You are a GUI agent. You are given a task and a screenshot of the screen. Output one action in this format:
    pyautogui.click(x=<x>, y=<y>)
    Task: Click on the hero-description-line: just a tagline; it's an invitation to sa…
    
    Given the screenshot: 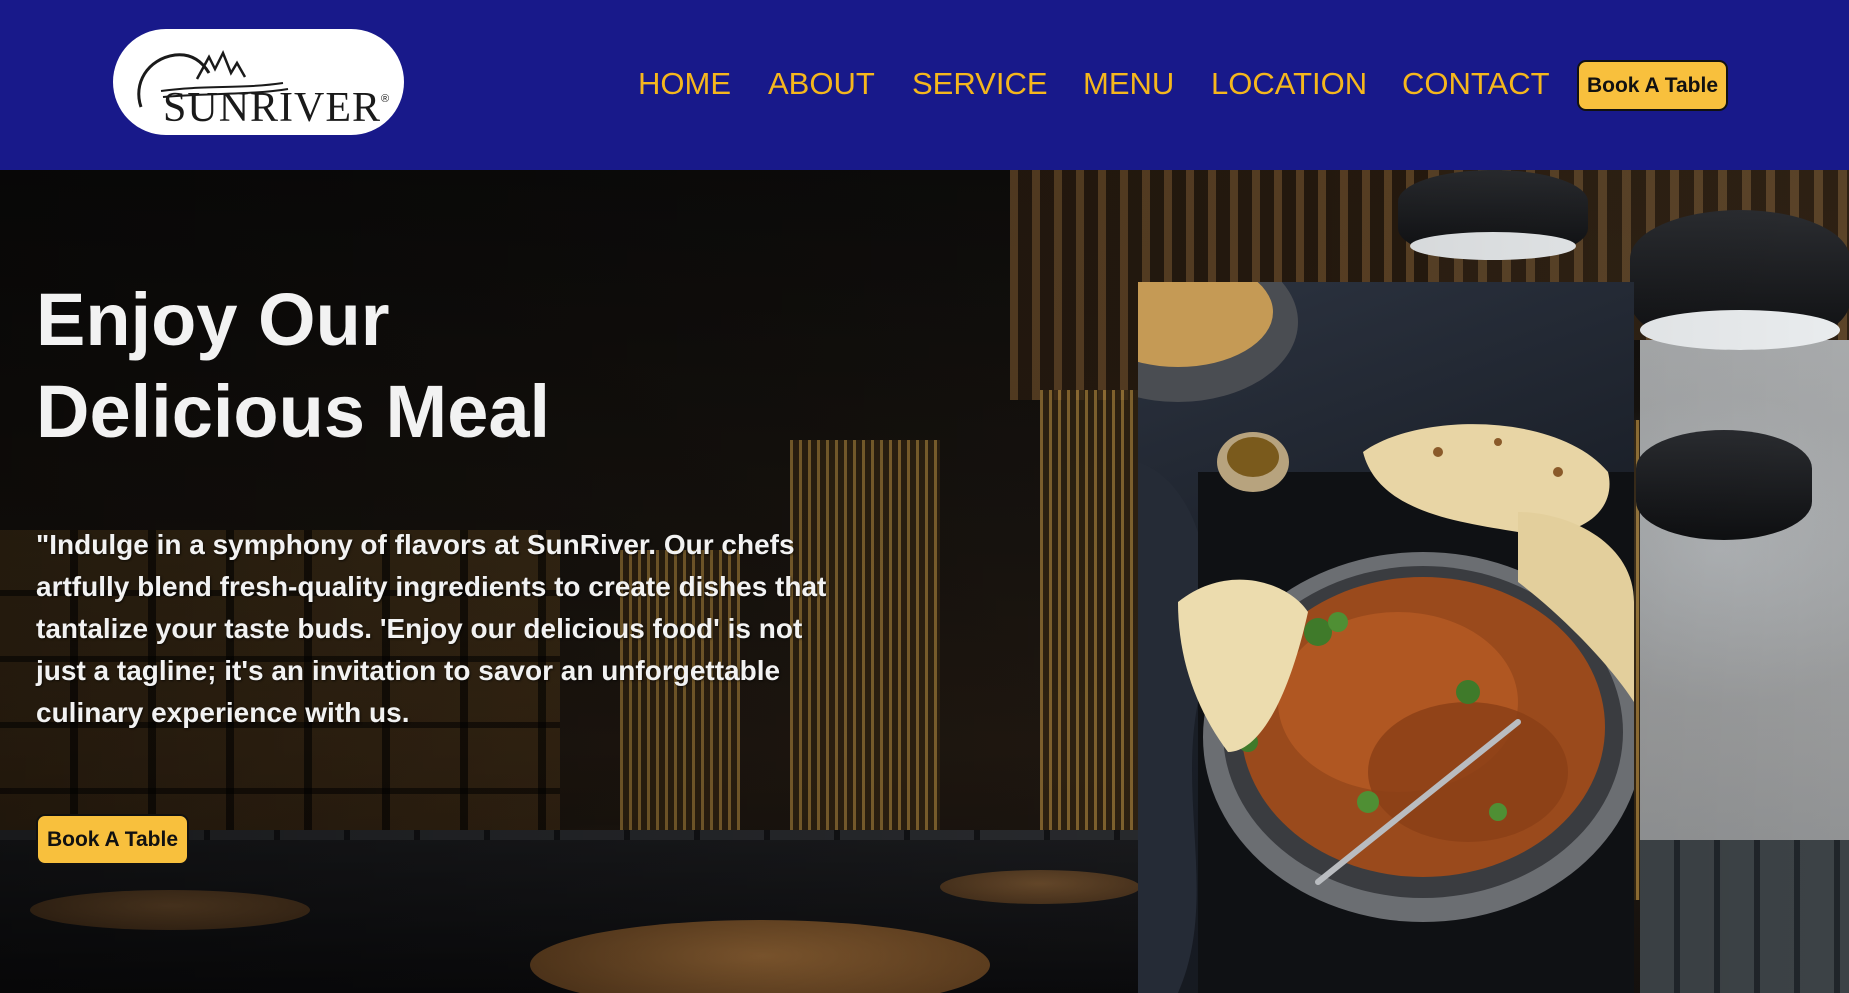 What is the action you would take?
    pyautogui.click(x=408, y=670)
    